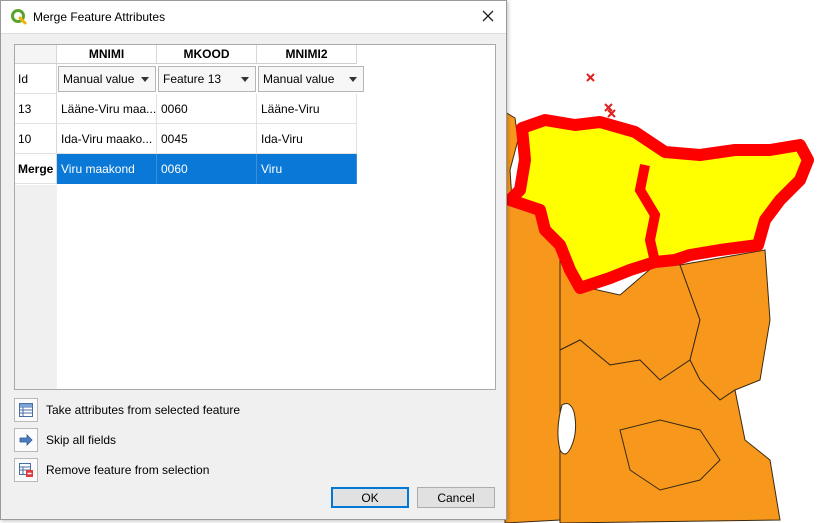  I want to click on skip-all-fields-label: Skip all fields, so click(81, 440).